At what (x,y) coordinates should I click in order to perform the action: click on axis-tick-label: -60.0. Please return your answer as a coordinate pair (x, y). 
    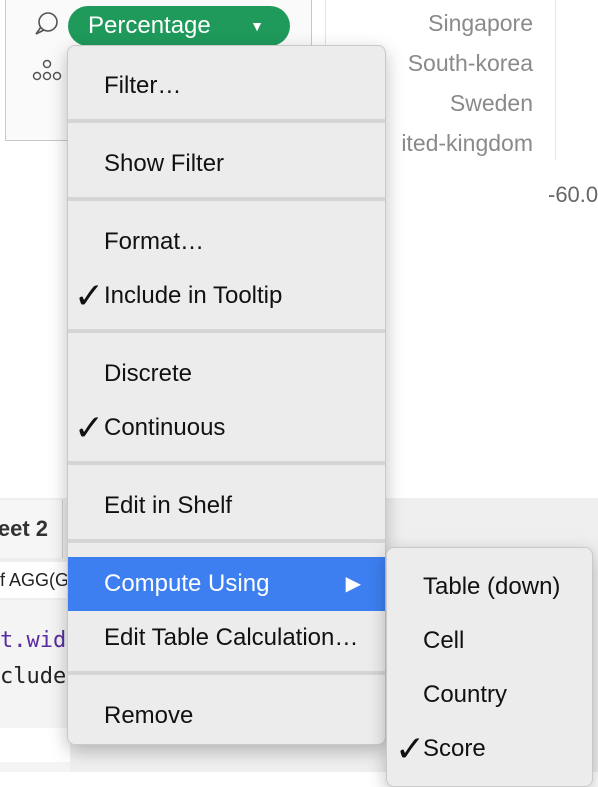
    Looking at the image, I should click on (573, 194).